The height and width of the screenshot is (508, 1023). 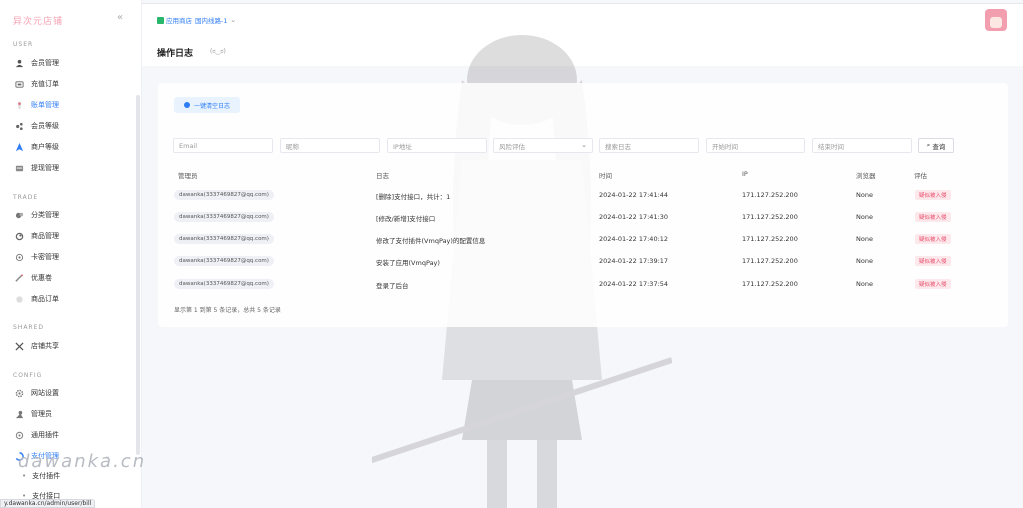 What do you see at coordinates (160, 20) in the screenshot?
I see `app-store-icon` at bounding box center [160, 20].